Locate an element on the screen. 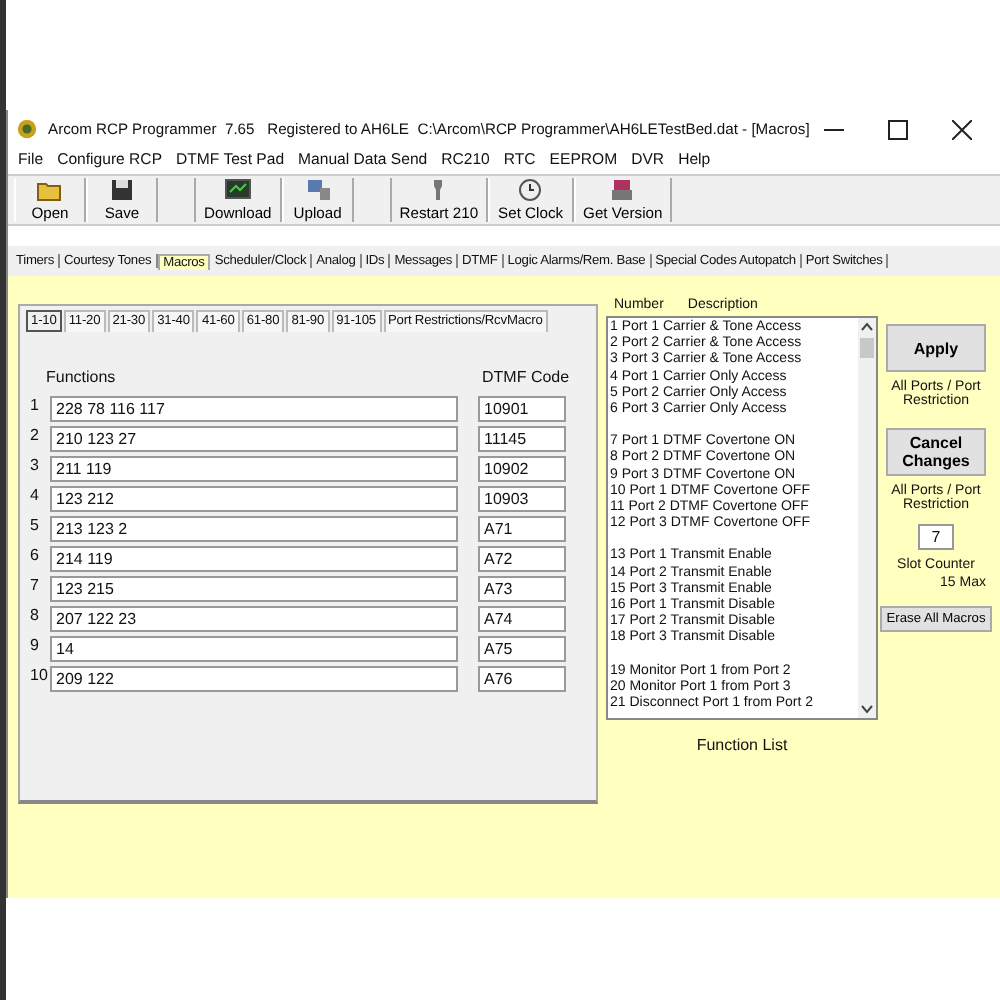  function-listbox is located at coordinates (742, 518).